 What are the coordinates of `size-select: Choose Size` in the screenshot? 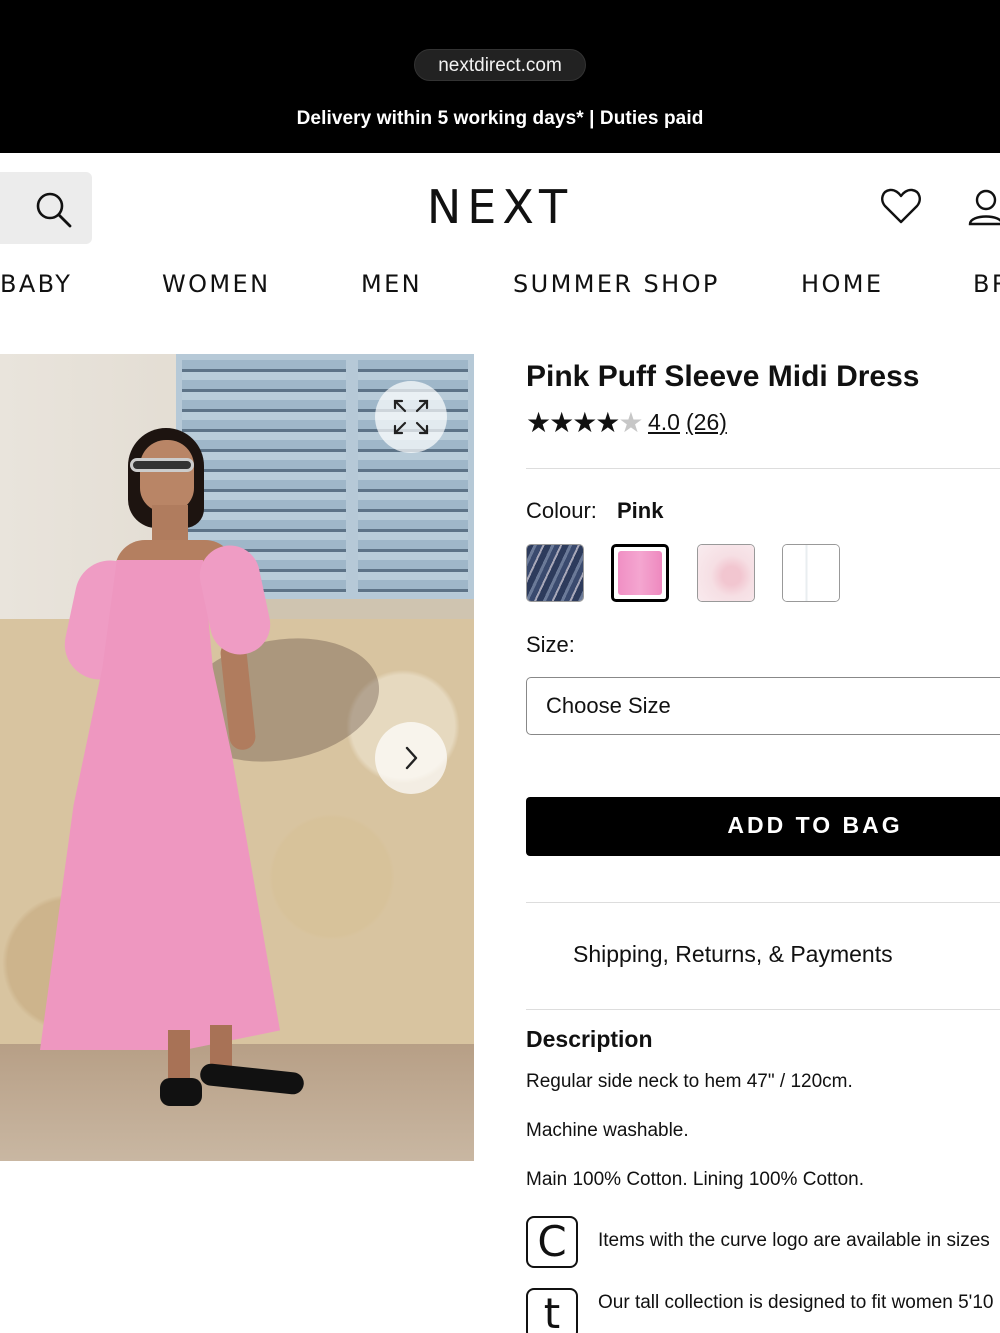 It's located at (763, 706).